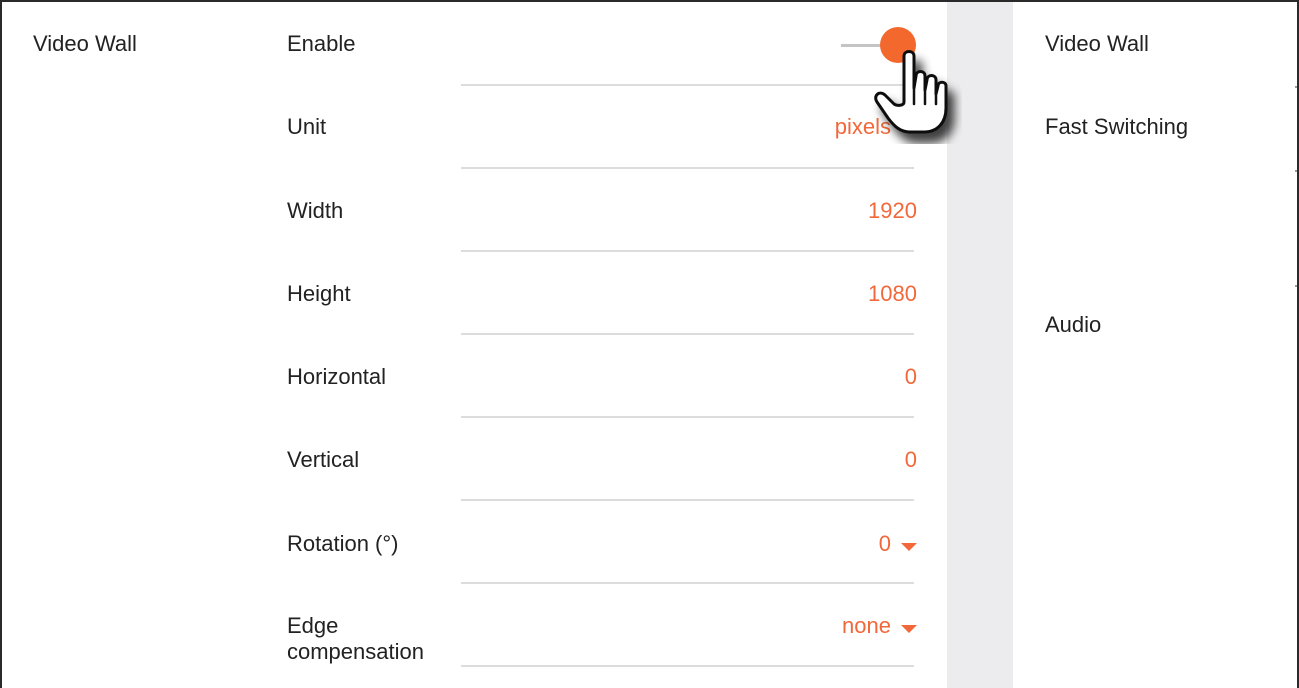 The image size is (1299, 688). I want to click on edge-compensation-label-line2: compensation, so click(355, 651).